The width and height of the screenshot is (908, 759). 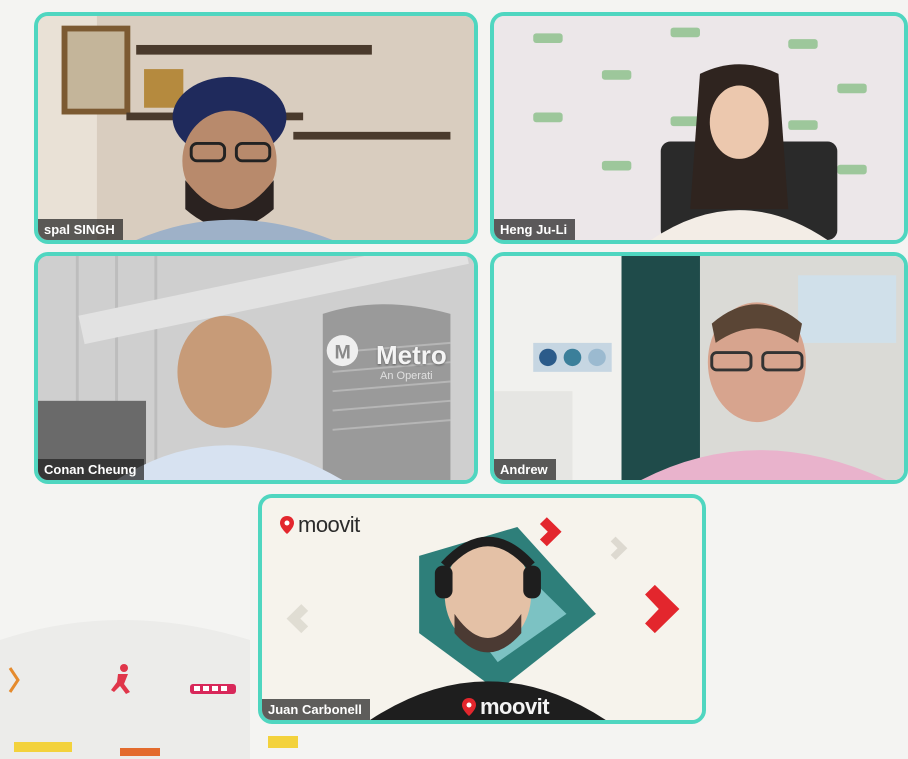 I want to click on tram-icon, so click(x=213, y=689).